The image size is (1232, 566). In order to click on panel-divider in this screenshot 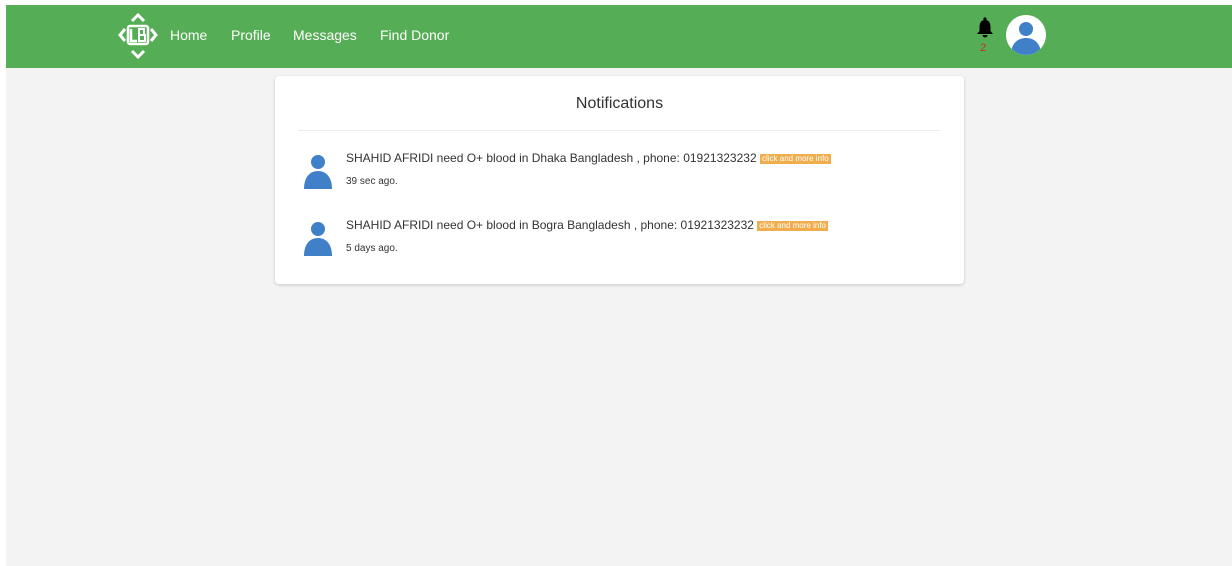, I will do `click(619, 130)`.